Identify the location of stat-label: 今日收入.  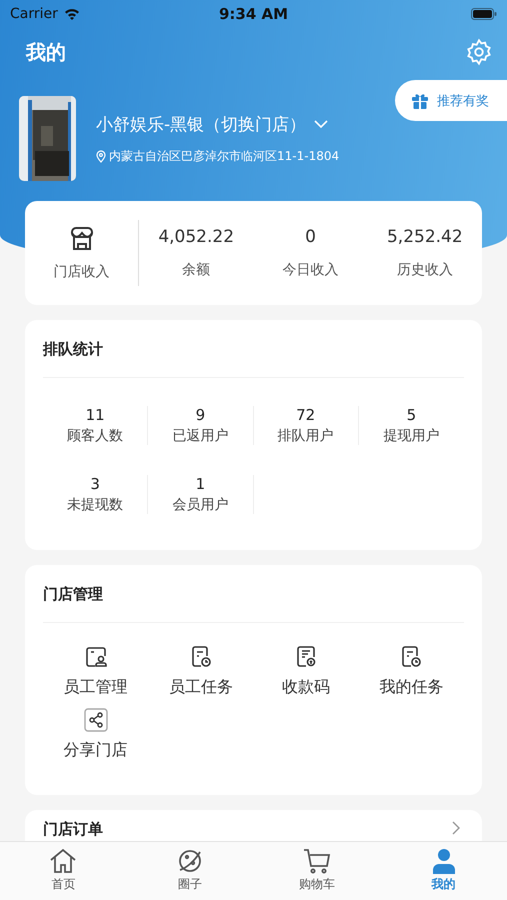
(310, 270).